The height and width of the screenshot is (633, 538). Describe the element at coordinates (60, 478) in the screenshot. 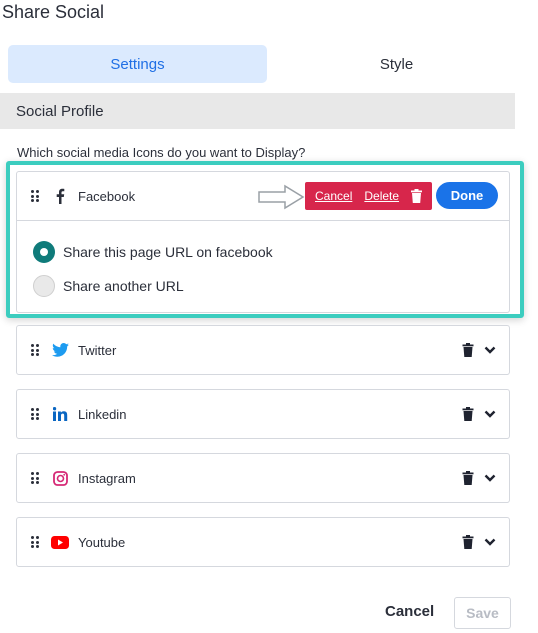

I see `instagram-icon` at that location.